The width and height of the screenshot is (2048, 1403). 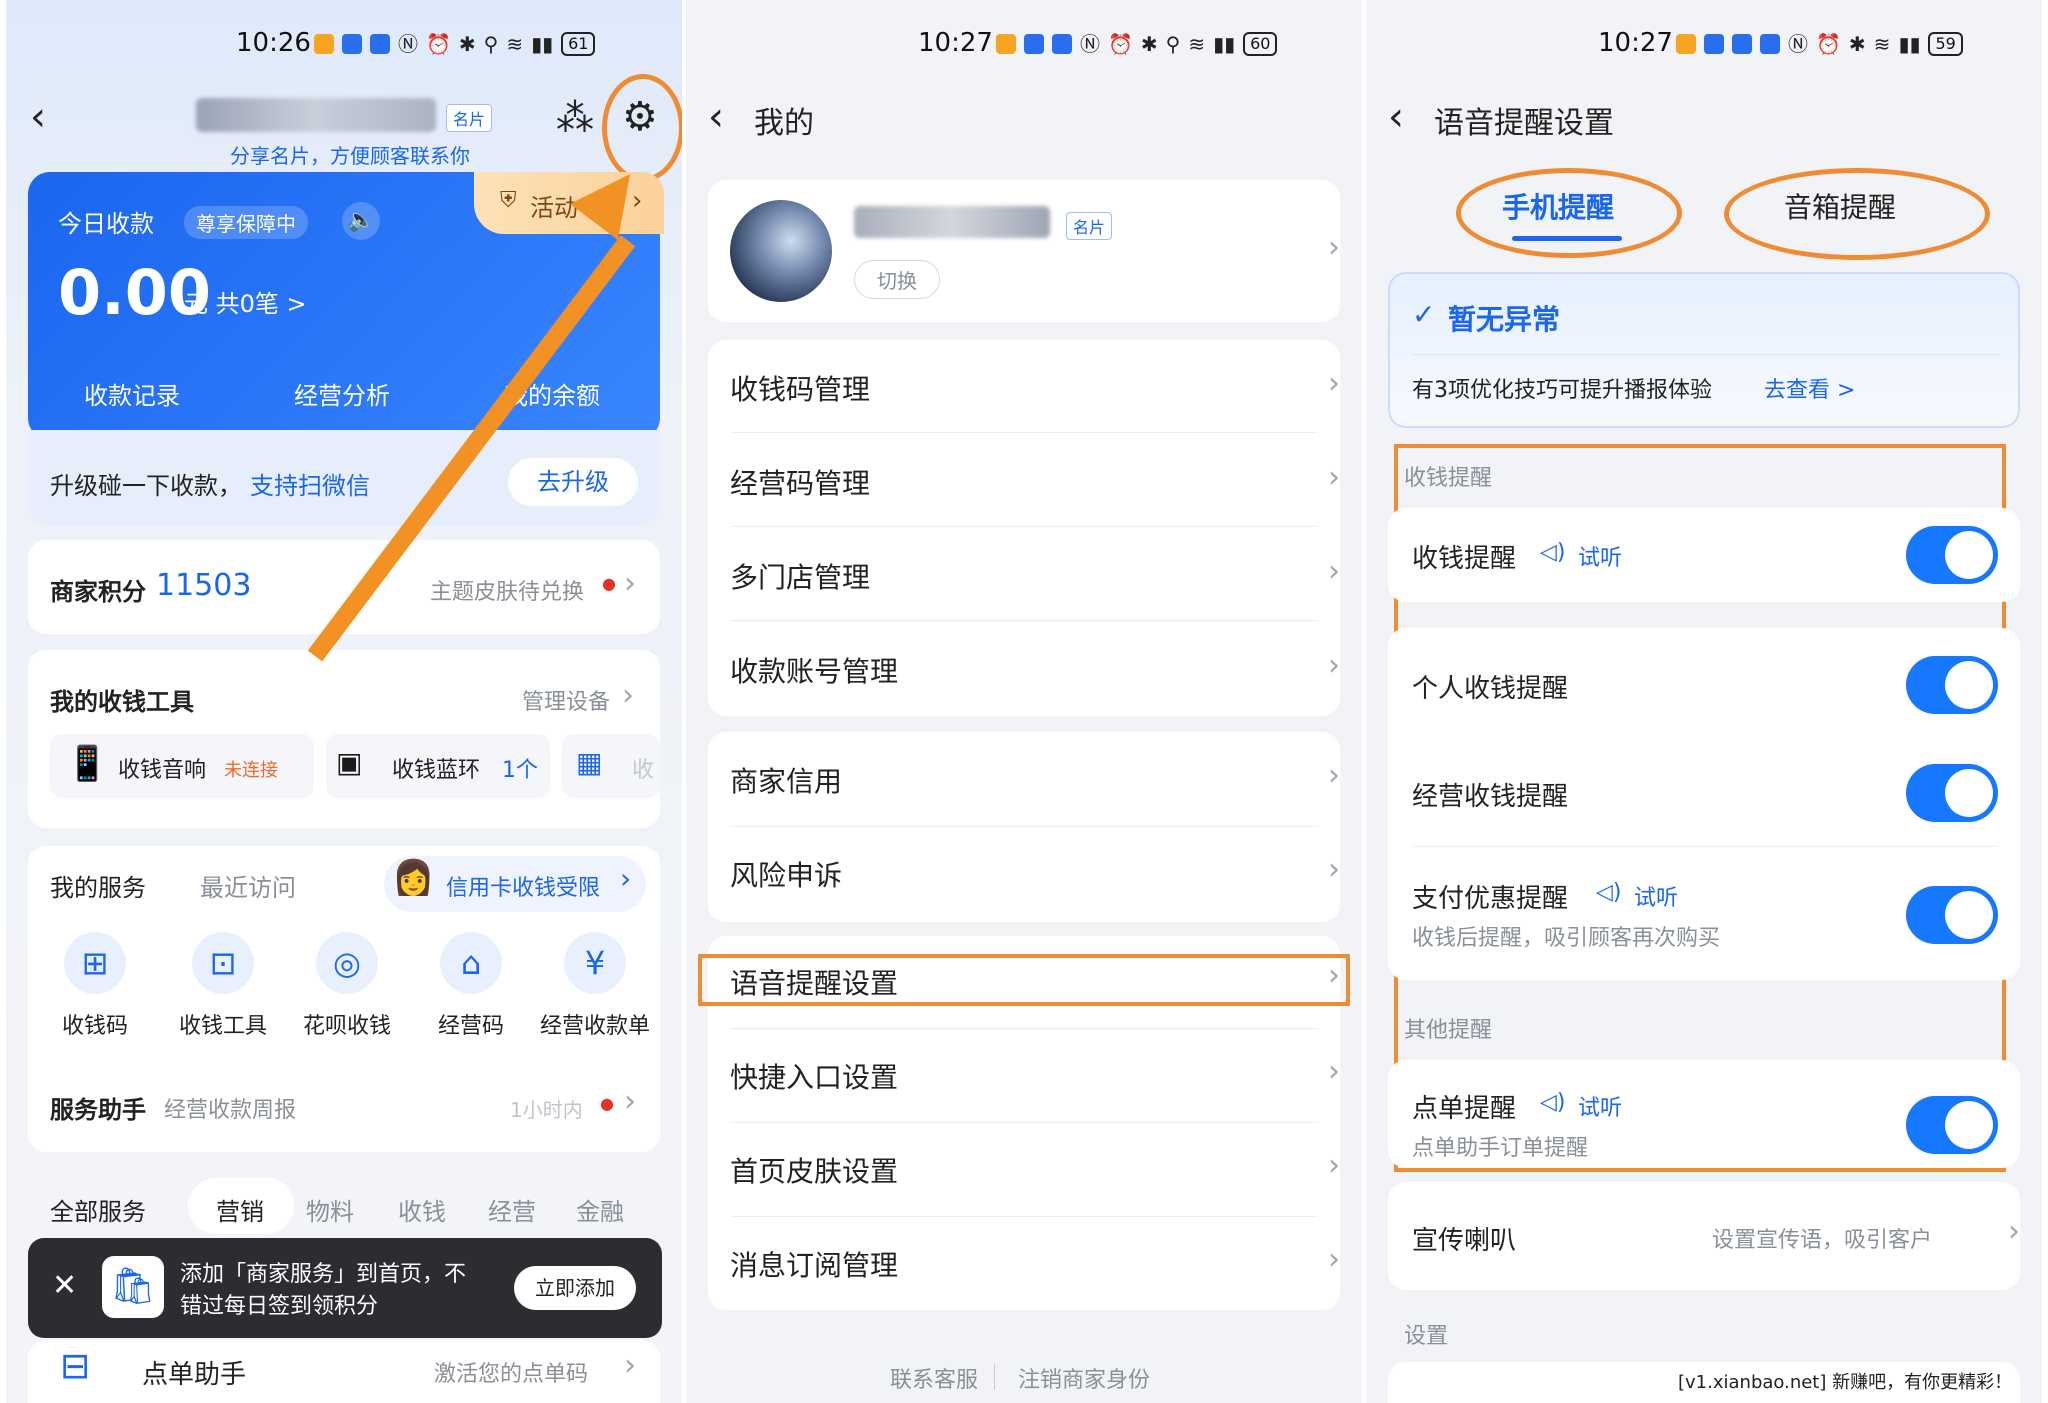 What do you see at coordinates (1952, 1125) in the screenshot?
I see `order-reminder-toggle` at bounding box center [1952, 1125].